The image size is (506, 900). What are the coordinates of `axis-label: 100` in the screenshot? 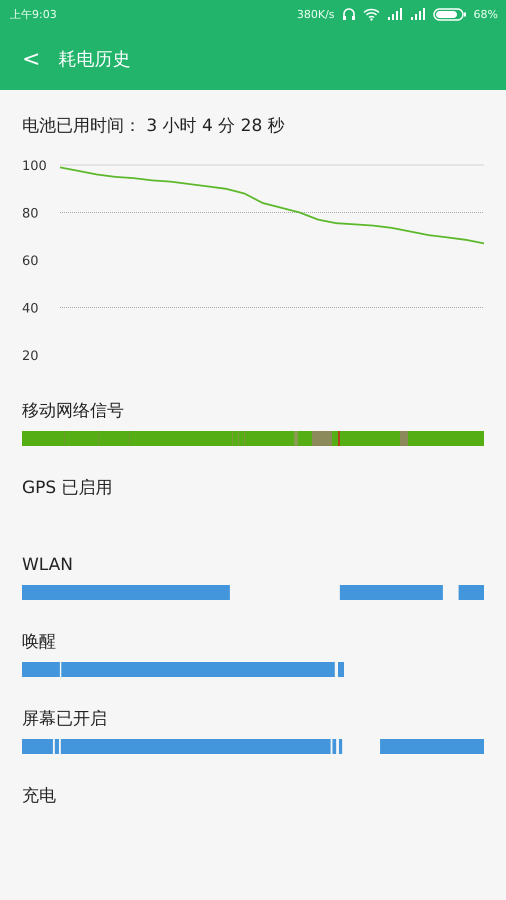 It's located at (34, 166).